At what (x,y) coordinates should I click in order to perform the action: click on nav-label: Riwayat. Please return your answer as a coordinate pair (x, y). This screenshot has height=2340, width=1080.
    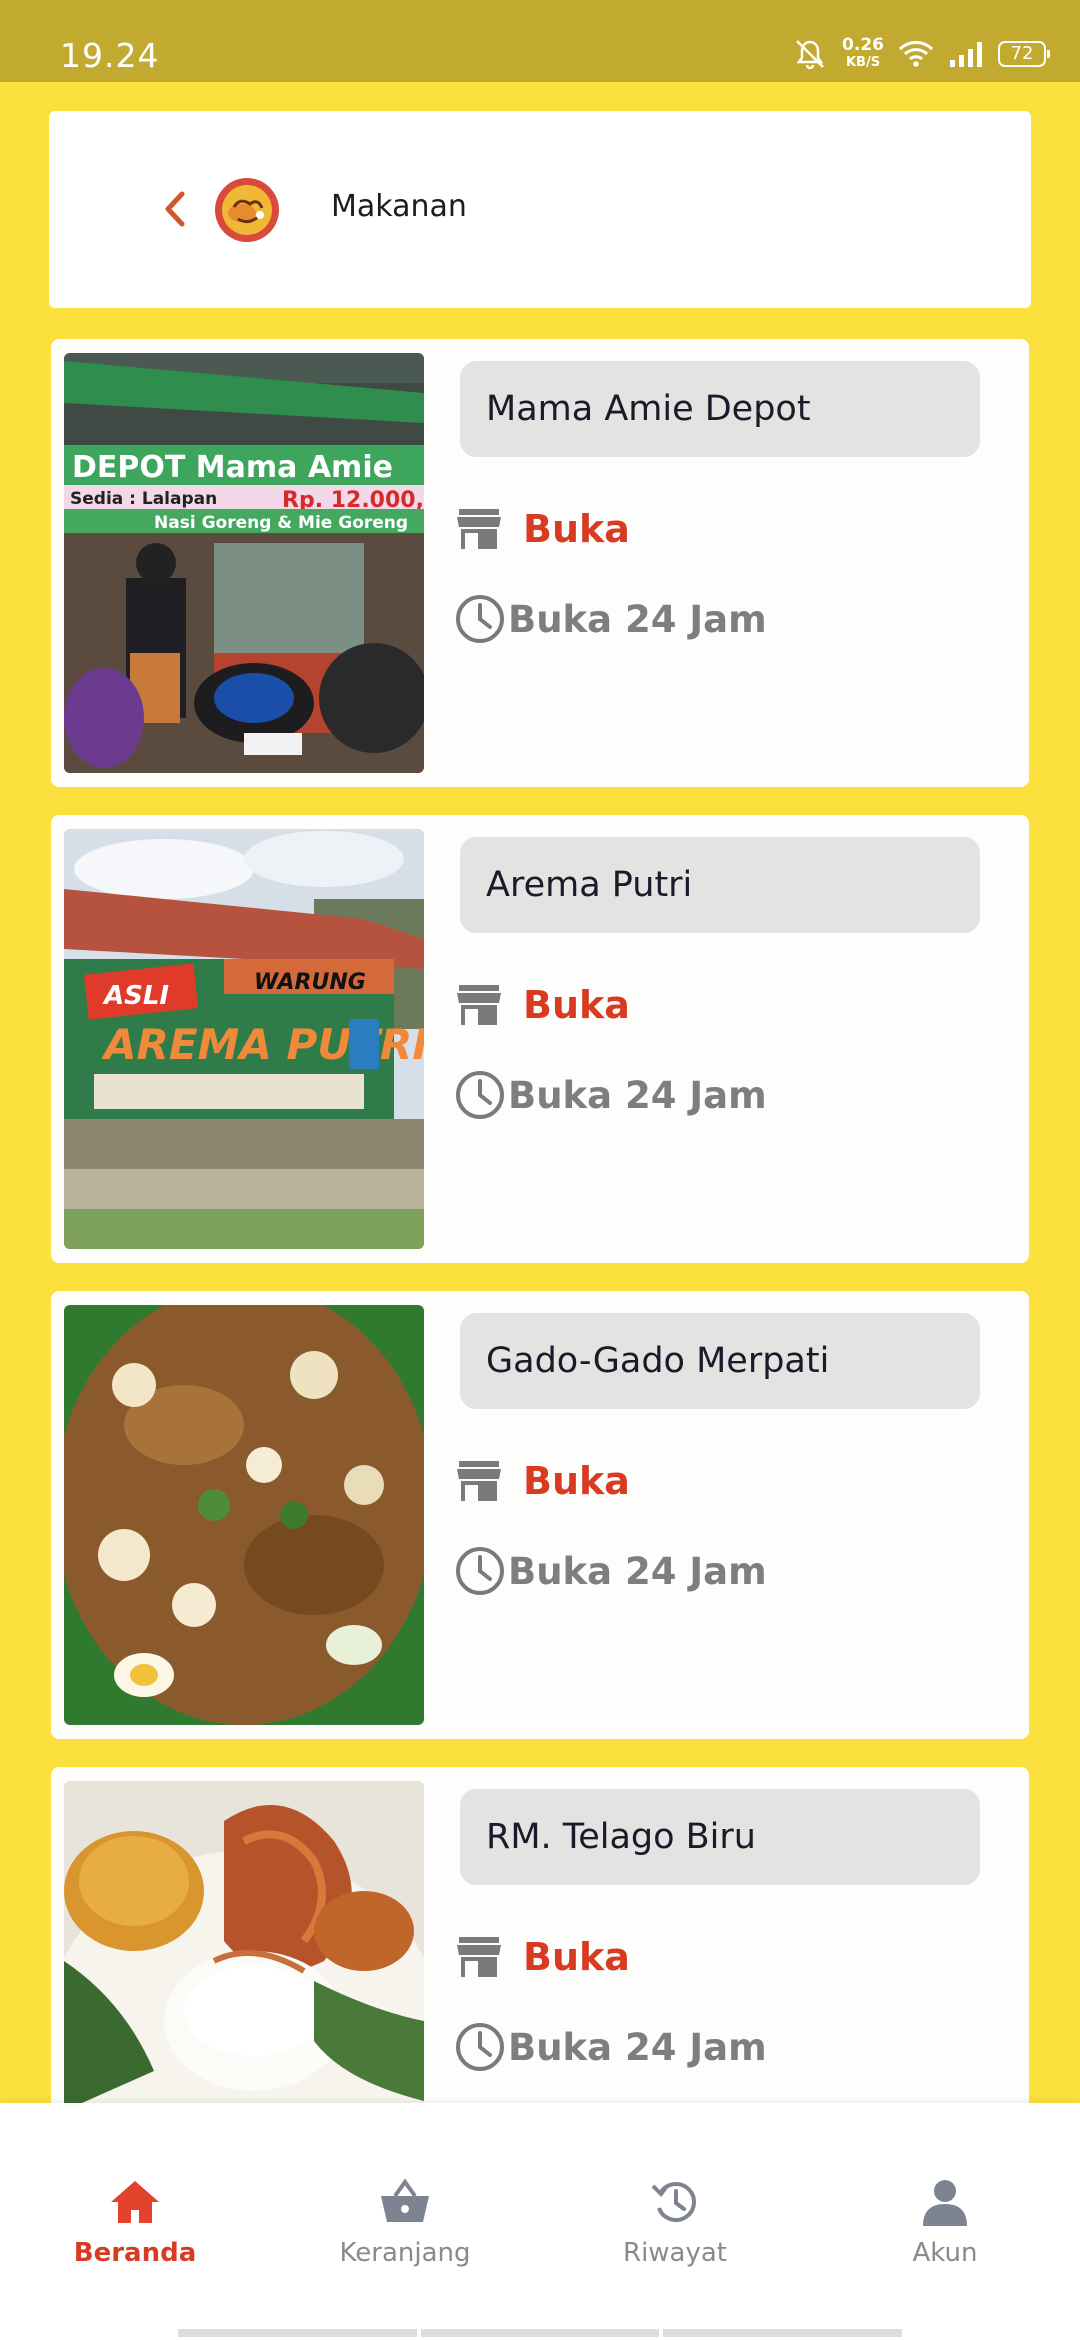
    Looking at the image, I should click on (675, 2253).